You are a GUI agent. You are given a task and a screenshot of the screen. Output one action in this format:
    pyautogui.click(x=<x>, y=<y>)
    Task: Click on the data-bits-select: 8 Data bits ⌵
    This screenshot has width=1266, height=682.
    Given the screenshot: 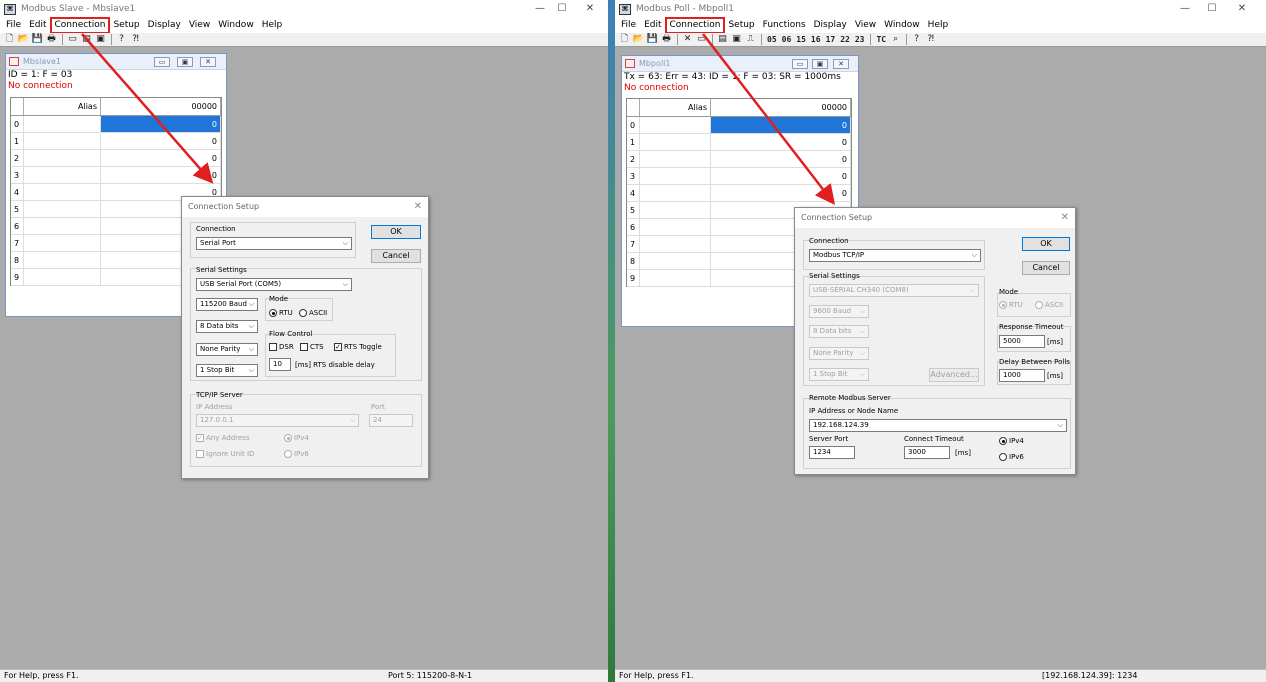 What is the action you would take?
    pyautogui.click(x=227, y=326)
    